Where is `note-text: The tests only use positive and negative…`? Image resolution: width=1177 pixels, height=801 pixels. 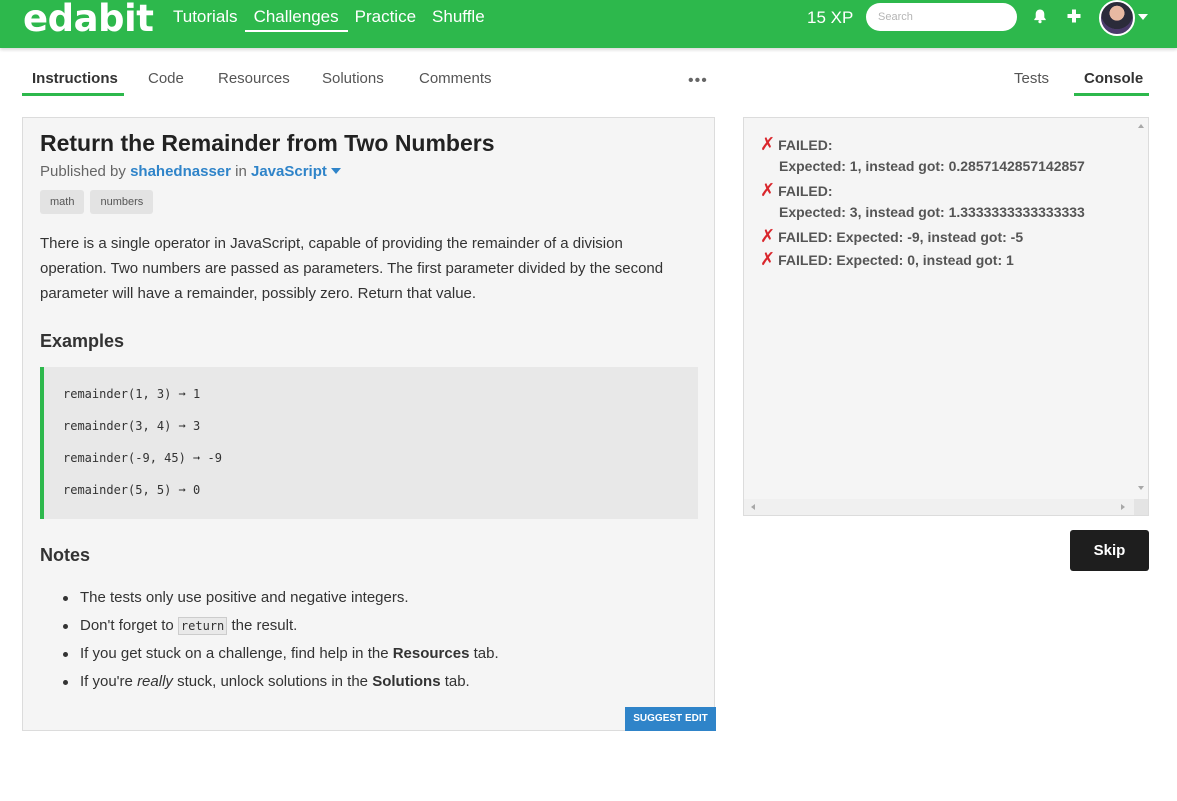 note-text: The tests only use positive and negative… is located at coordinates (244, 597).